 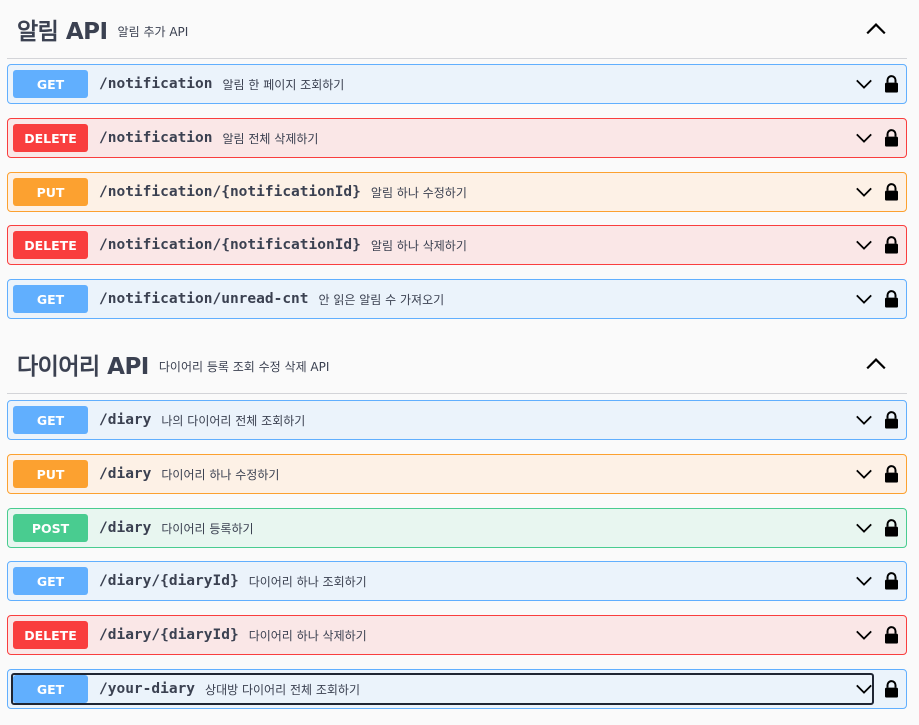 I want to click on operation-get-diary-id: GET /diary/{diaryId} 다이어리 하나 조회하기, so click(x=457, y=581).